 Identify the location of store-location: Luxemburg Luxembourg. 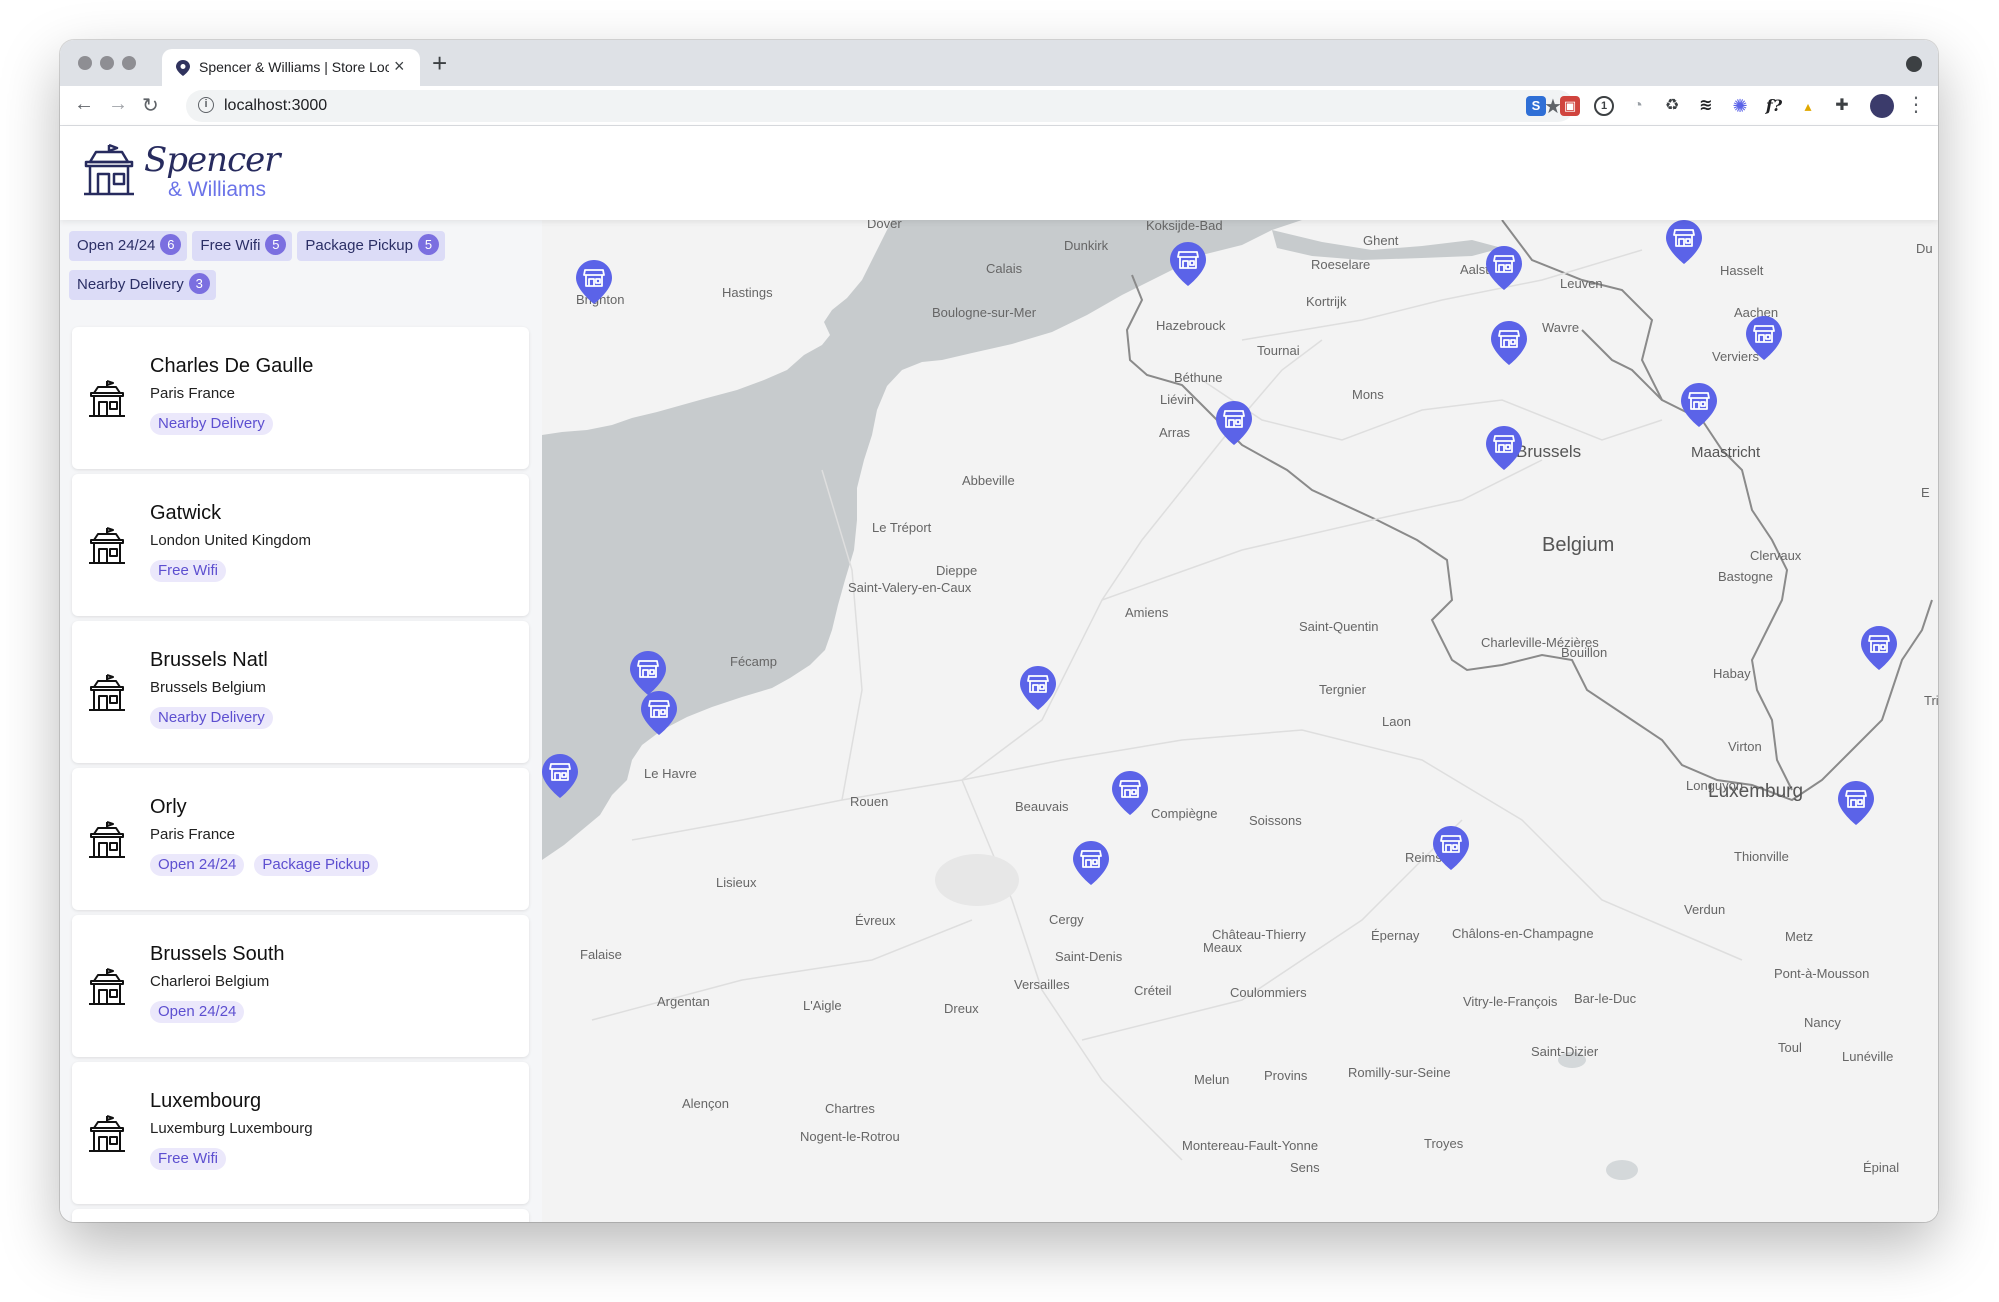
(231, 1128).